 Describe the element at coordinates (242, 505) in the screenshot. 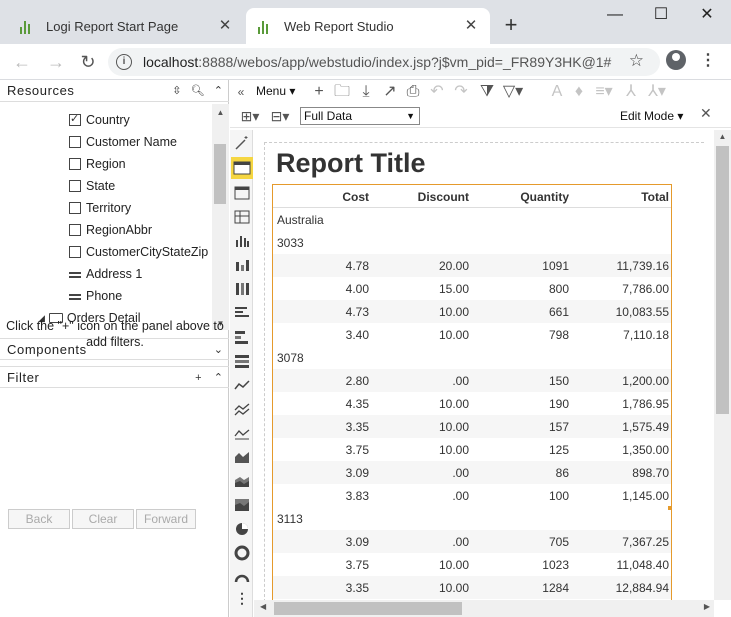

I see `percent-area-chart-icon` at that location.